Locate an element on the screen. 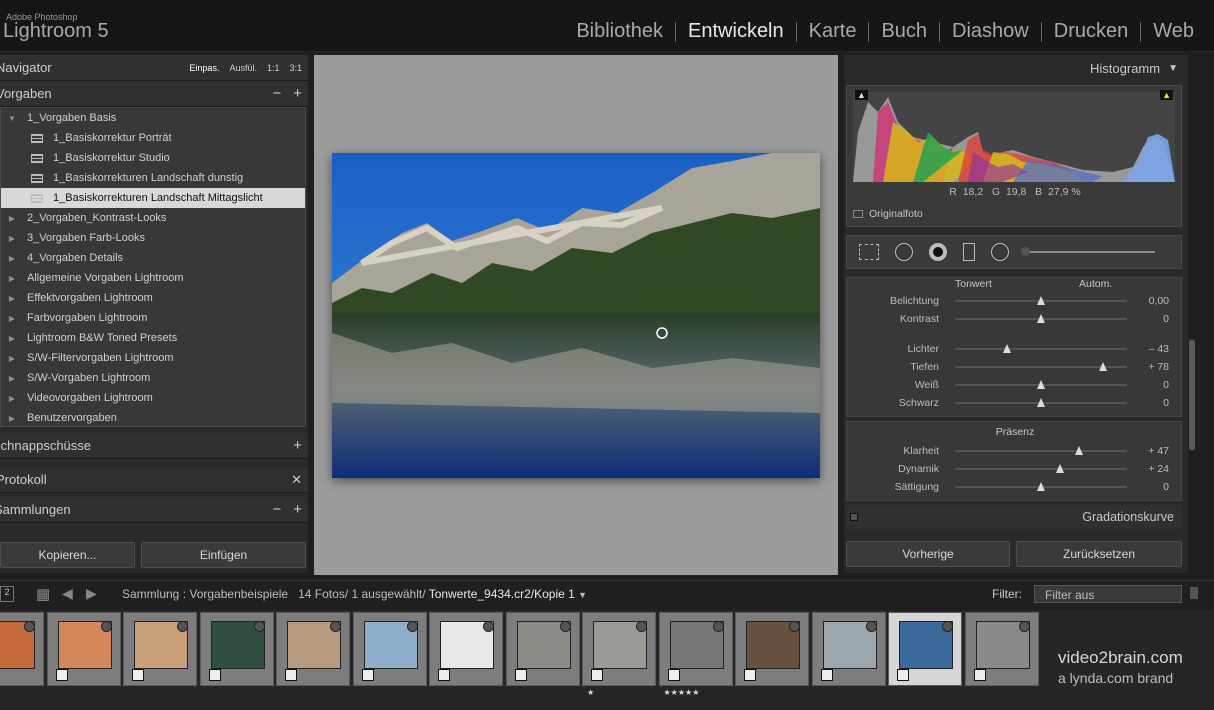  rating-stars: ★ is located at coordinates (590, 692).